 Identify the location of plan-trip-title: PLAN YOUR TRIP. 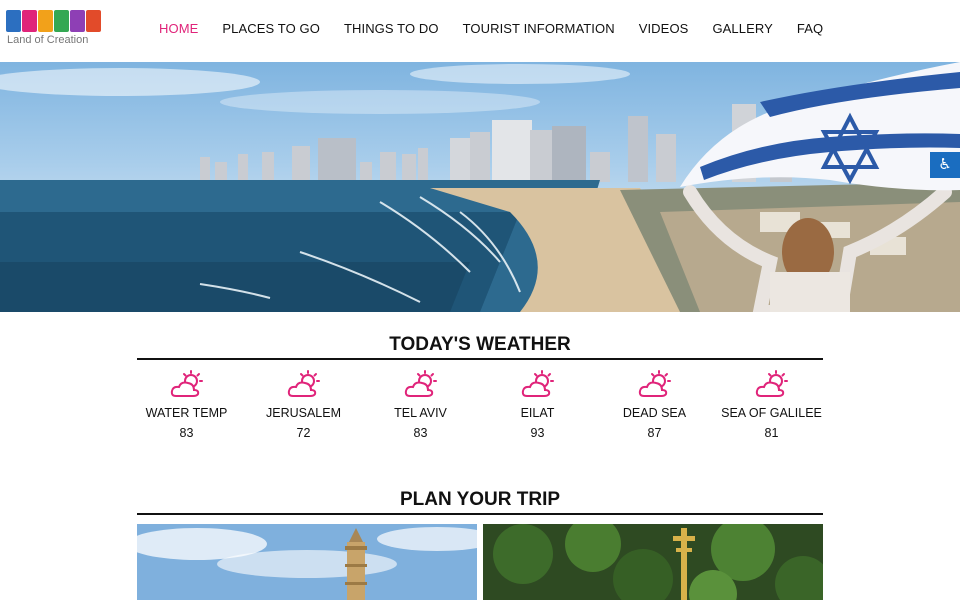
(480, 499).